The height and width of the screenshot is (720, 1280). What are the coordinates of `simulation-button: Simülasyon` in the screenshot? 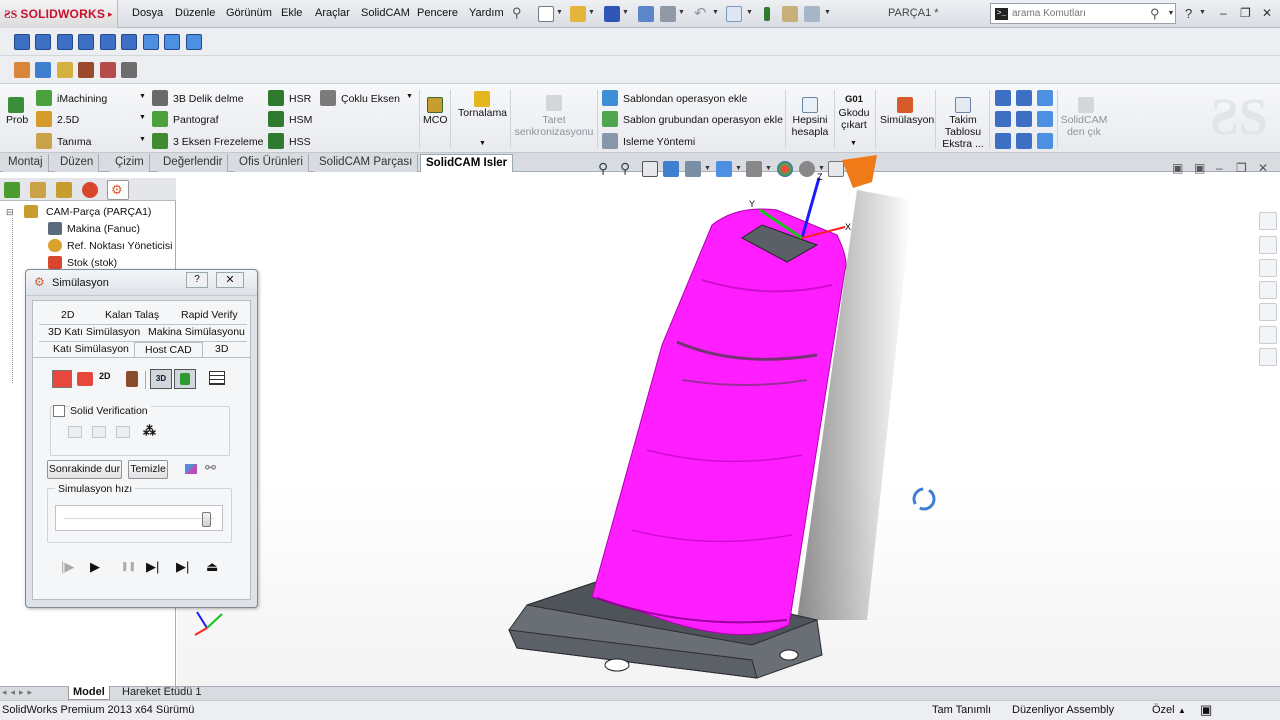 It's located at (907, 120).